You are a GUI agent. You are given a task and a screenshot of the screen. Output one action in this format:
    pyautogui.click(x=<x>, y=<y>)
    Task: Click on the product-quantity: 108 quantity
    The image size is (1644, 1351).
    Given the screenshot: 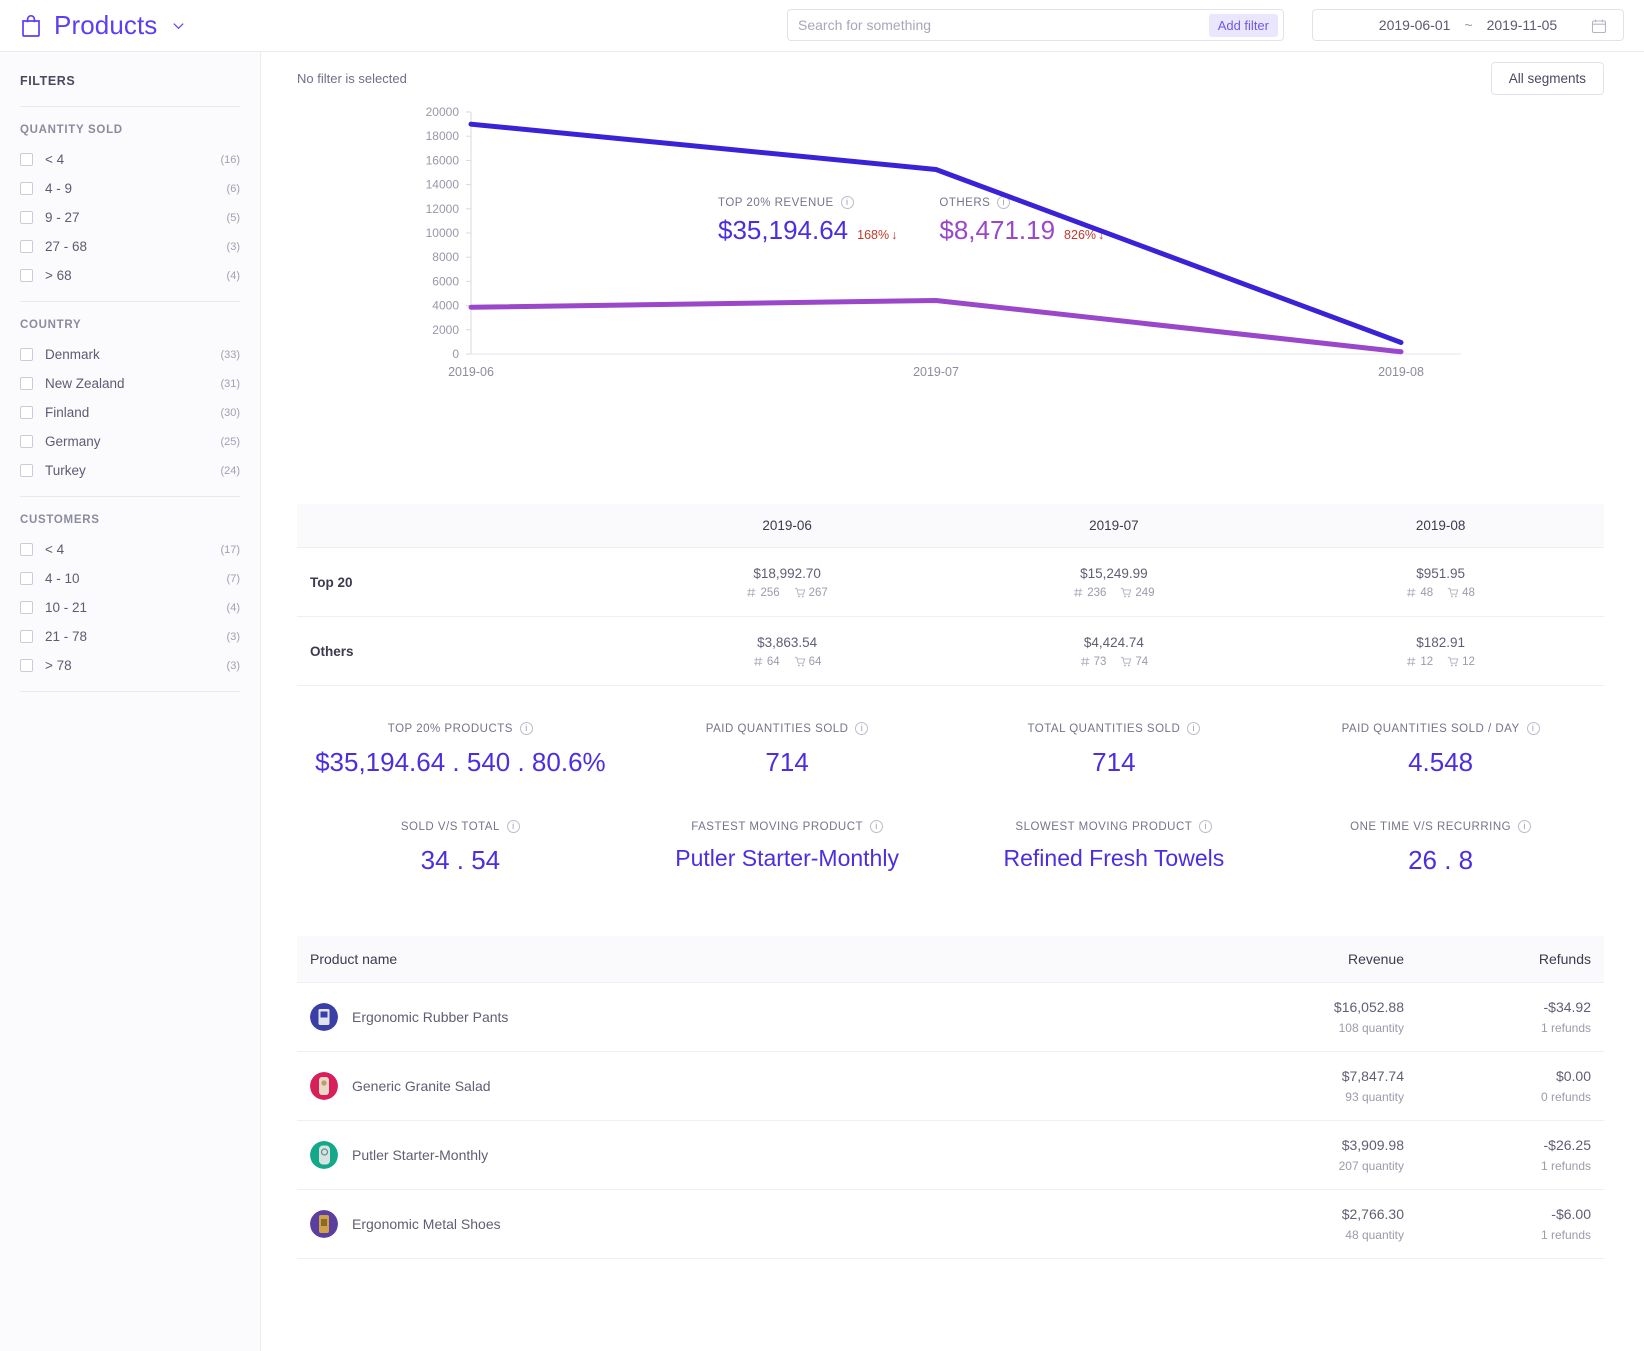 What is the action you would take?
    pyautogui.click(x=1371, y=1028)
    